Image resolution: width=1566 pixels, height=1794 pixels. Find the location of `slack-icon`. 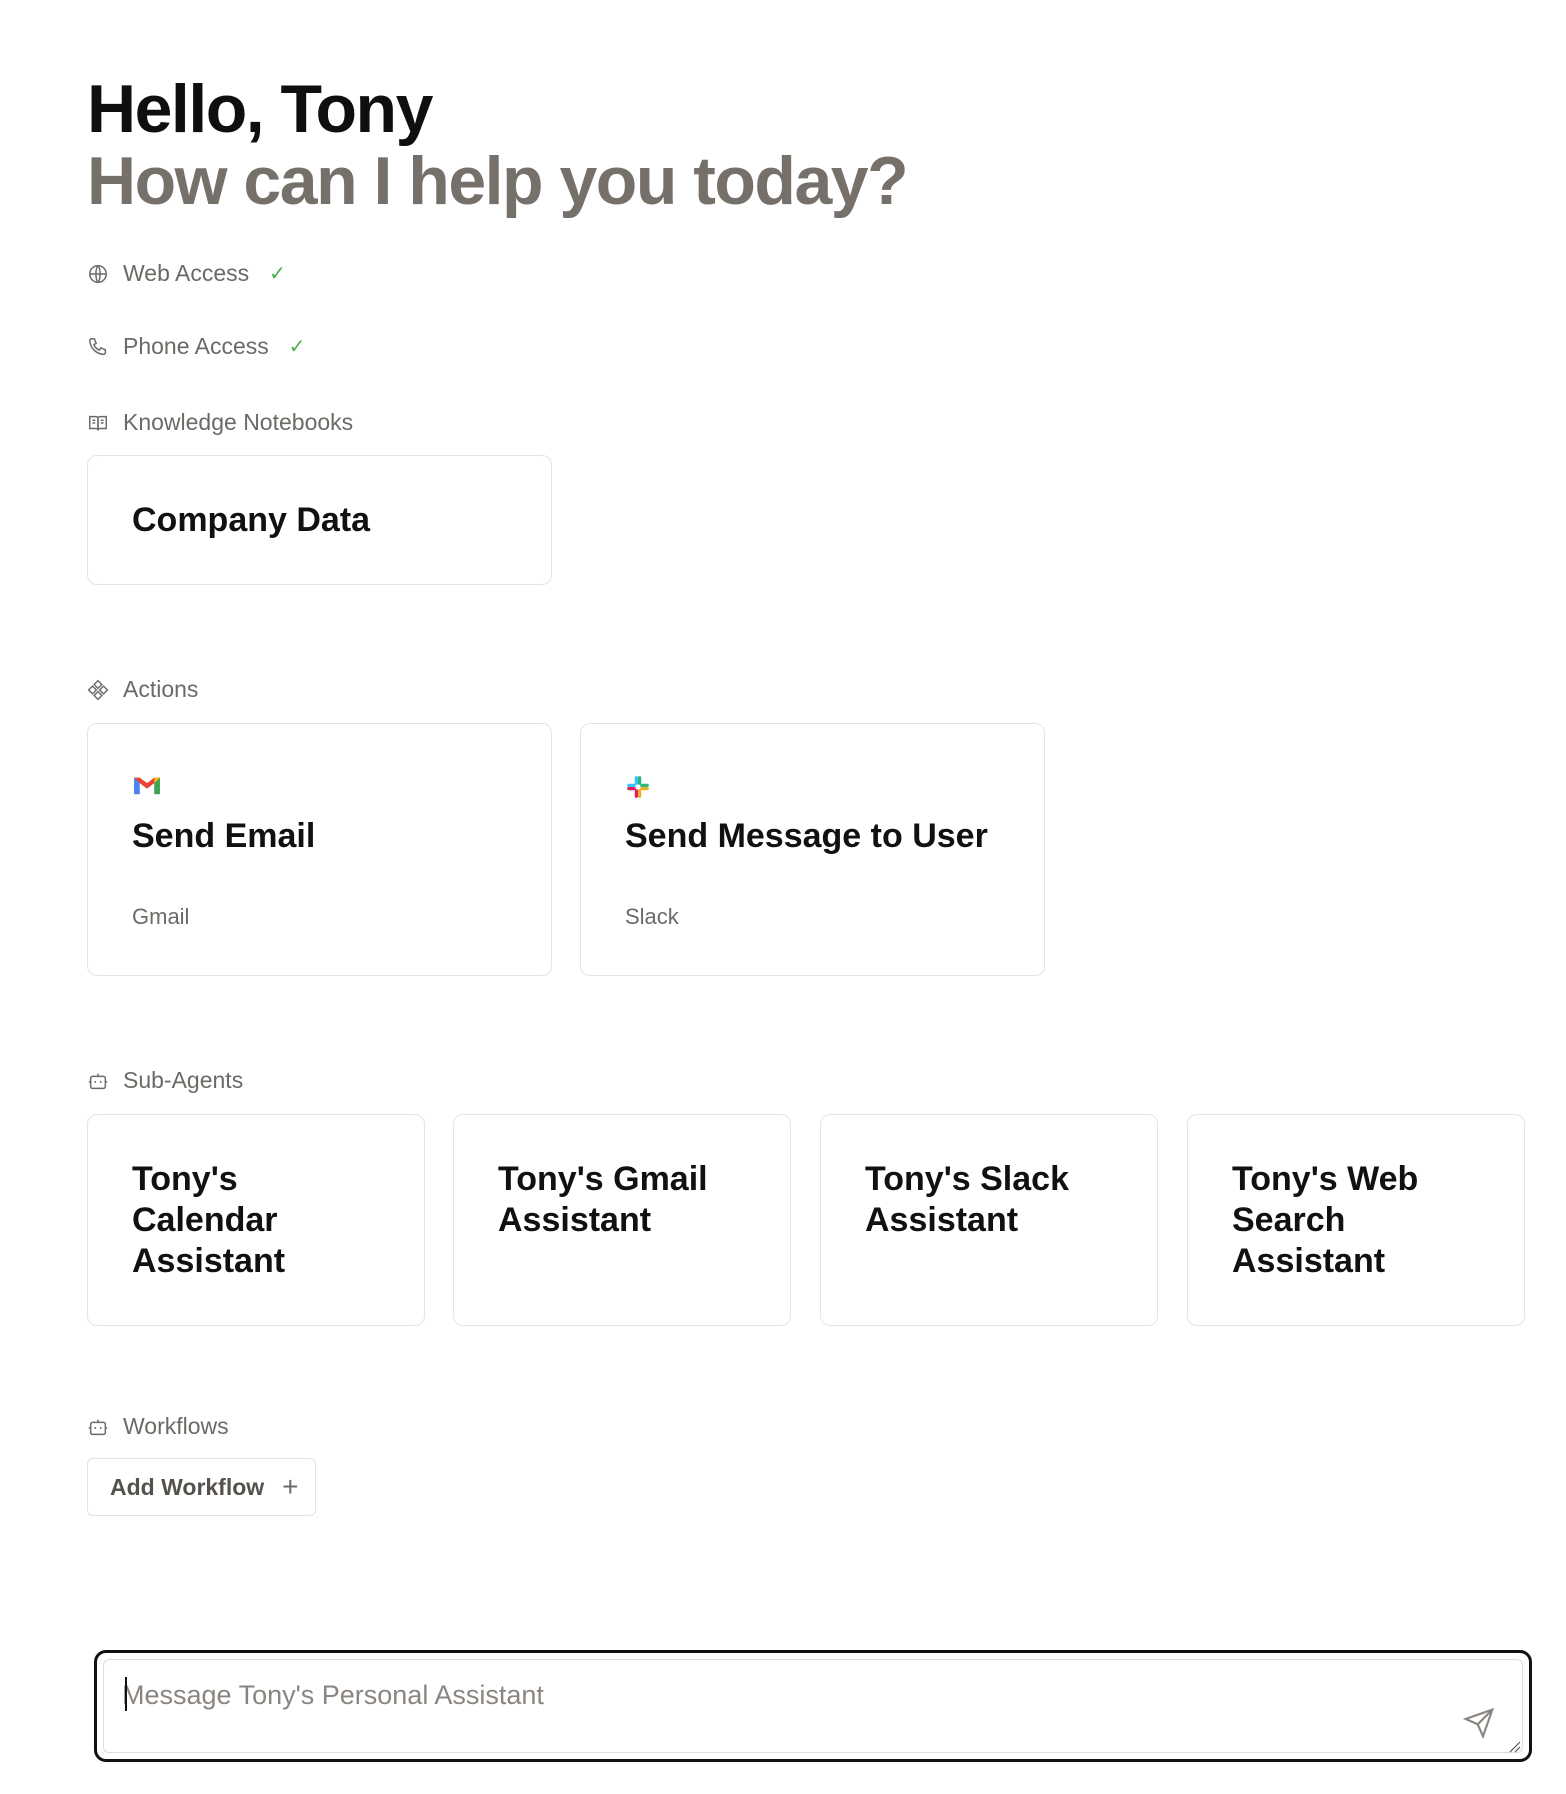

slack-icon is located at coordinates (638, 787).